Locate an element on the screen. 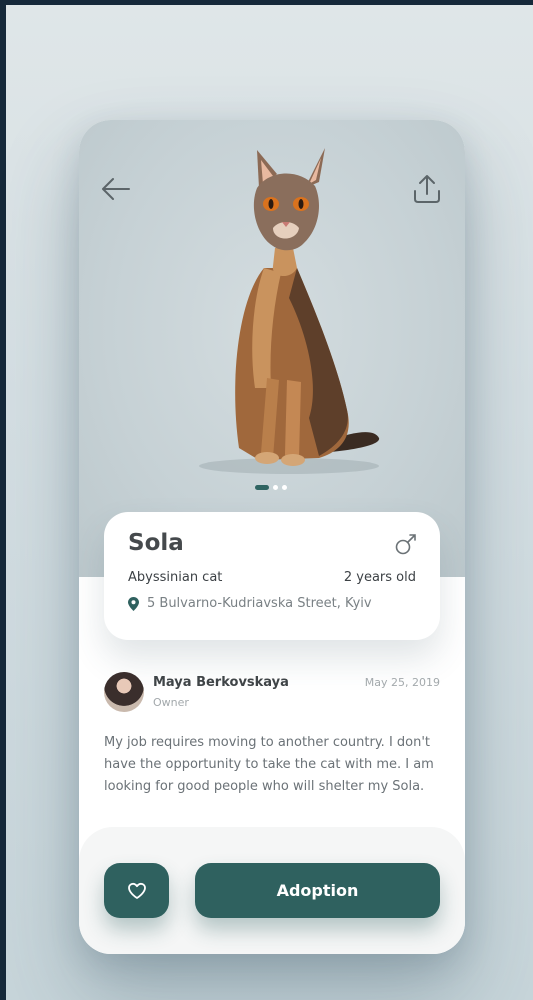 The height and width of the screenshot is (1000, 533). male-gender-icon is located at coordinates (405, 544).